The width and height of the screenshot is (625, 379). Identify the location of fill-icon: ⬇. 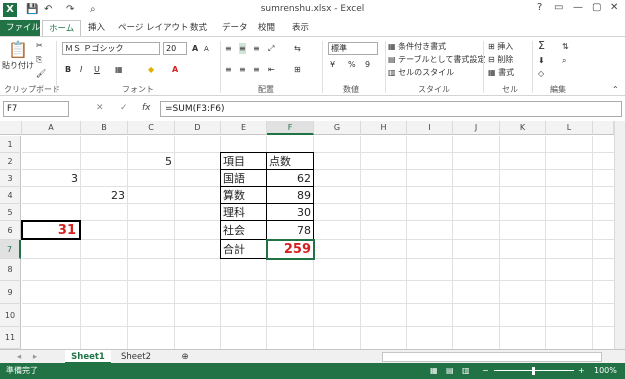
(541, 60).